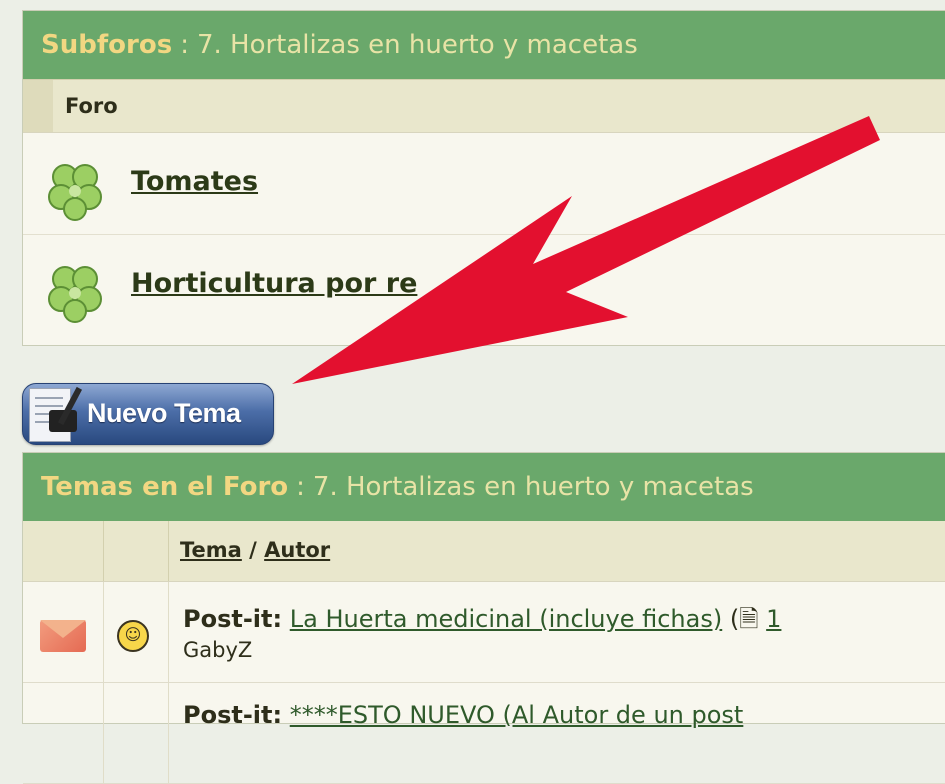 This screenshot has width=945, height=784. Describe the element at coordinates (484, 551) in the screenshot. I see `topics-column-header: Tema / Autor` at that location.